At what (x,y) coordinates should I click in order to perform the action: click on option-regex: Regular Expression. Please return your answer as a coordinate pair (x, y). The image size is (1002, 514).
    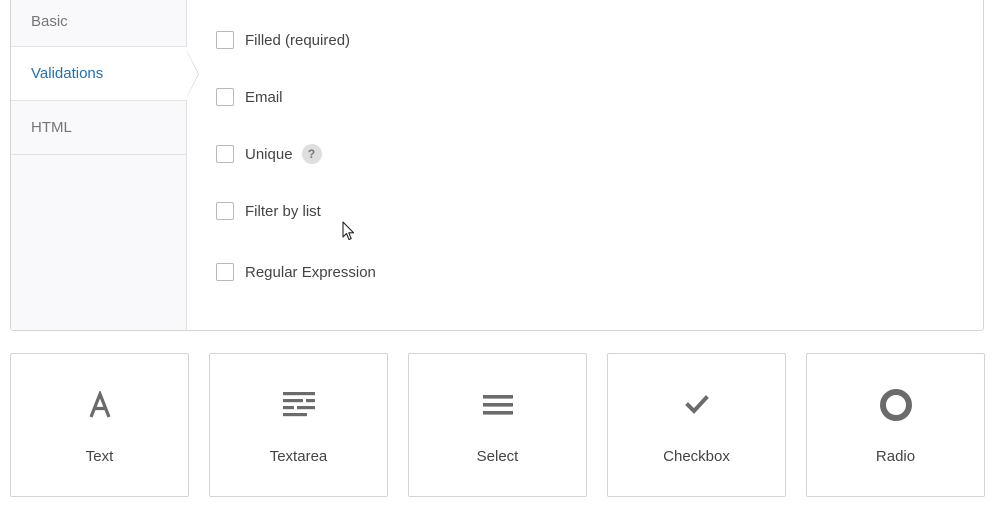
    Looking at the image, I should click on (296, 272).